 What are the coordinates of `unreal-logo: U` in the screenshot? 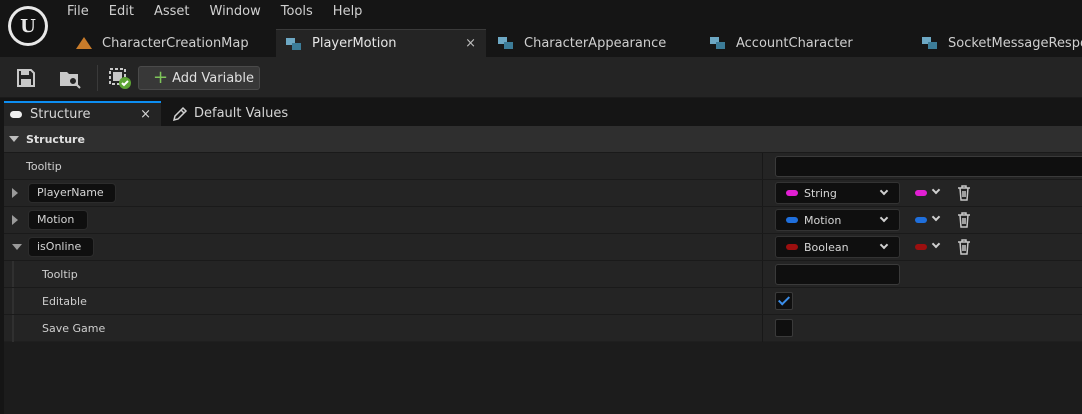 It's located at (28, 26).